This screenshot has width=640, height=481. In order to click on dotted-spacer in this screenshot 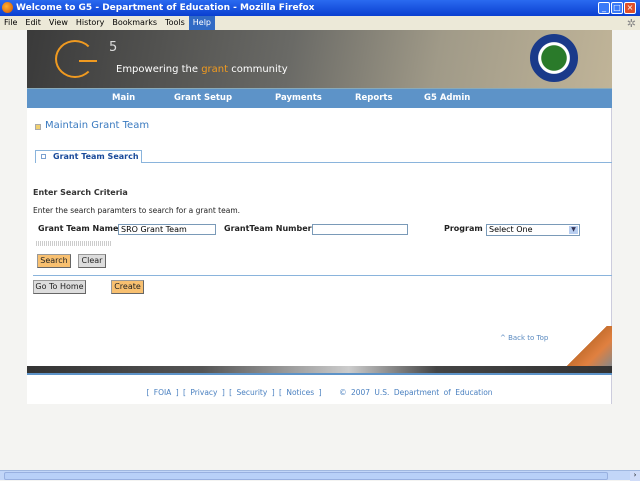, I will do `click(73, 243)`.